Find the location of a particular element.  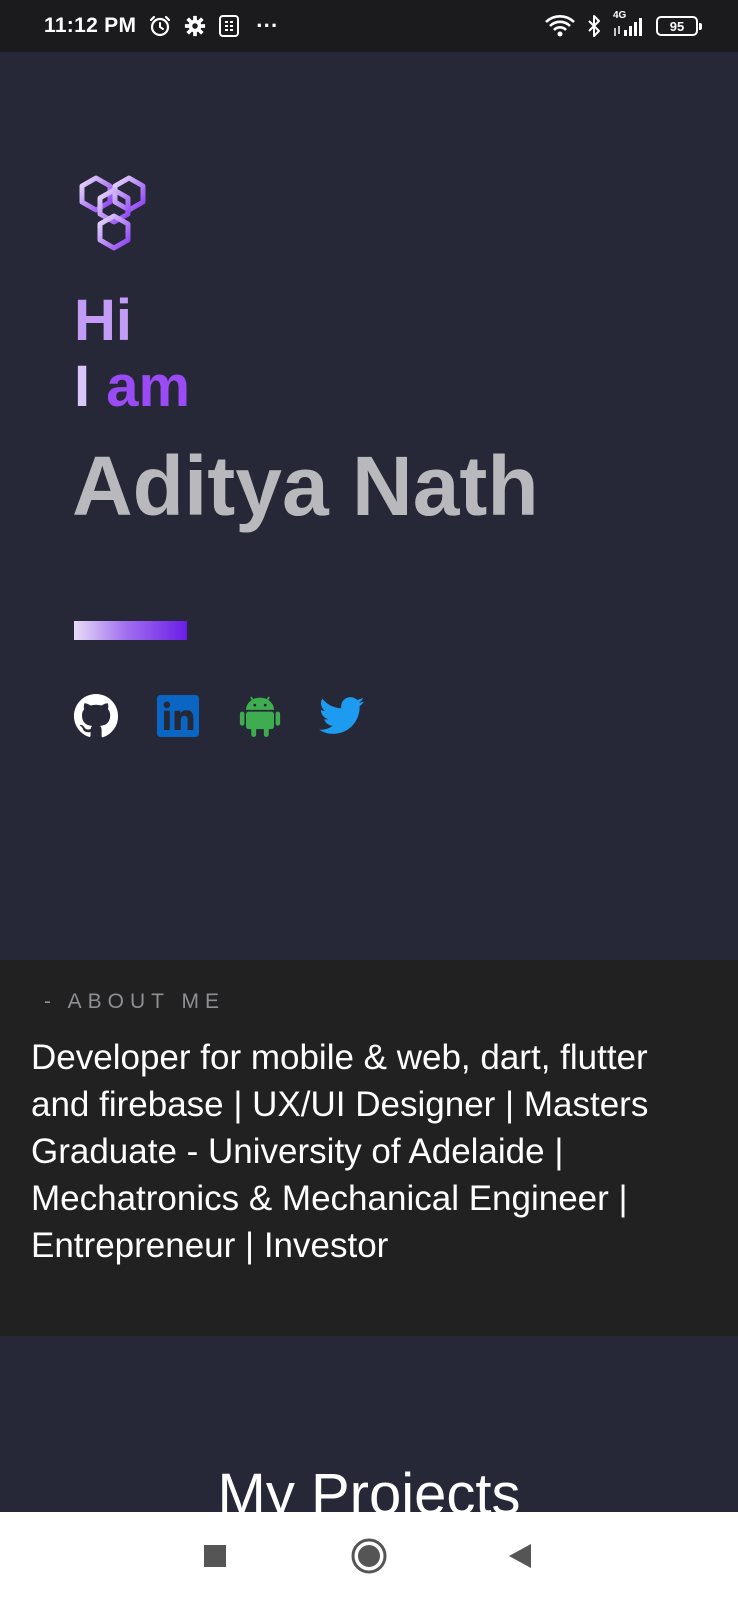

status-time: 11:12 PM is located at coordinates (90, 25).